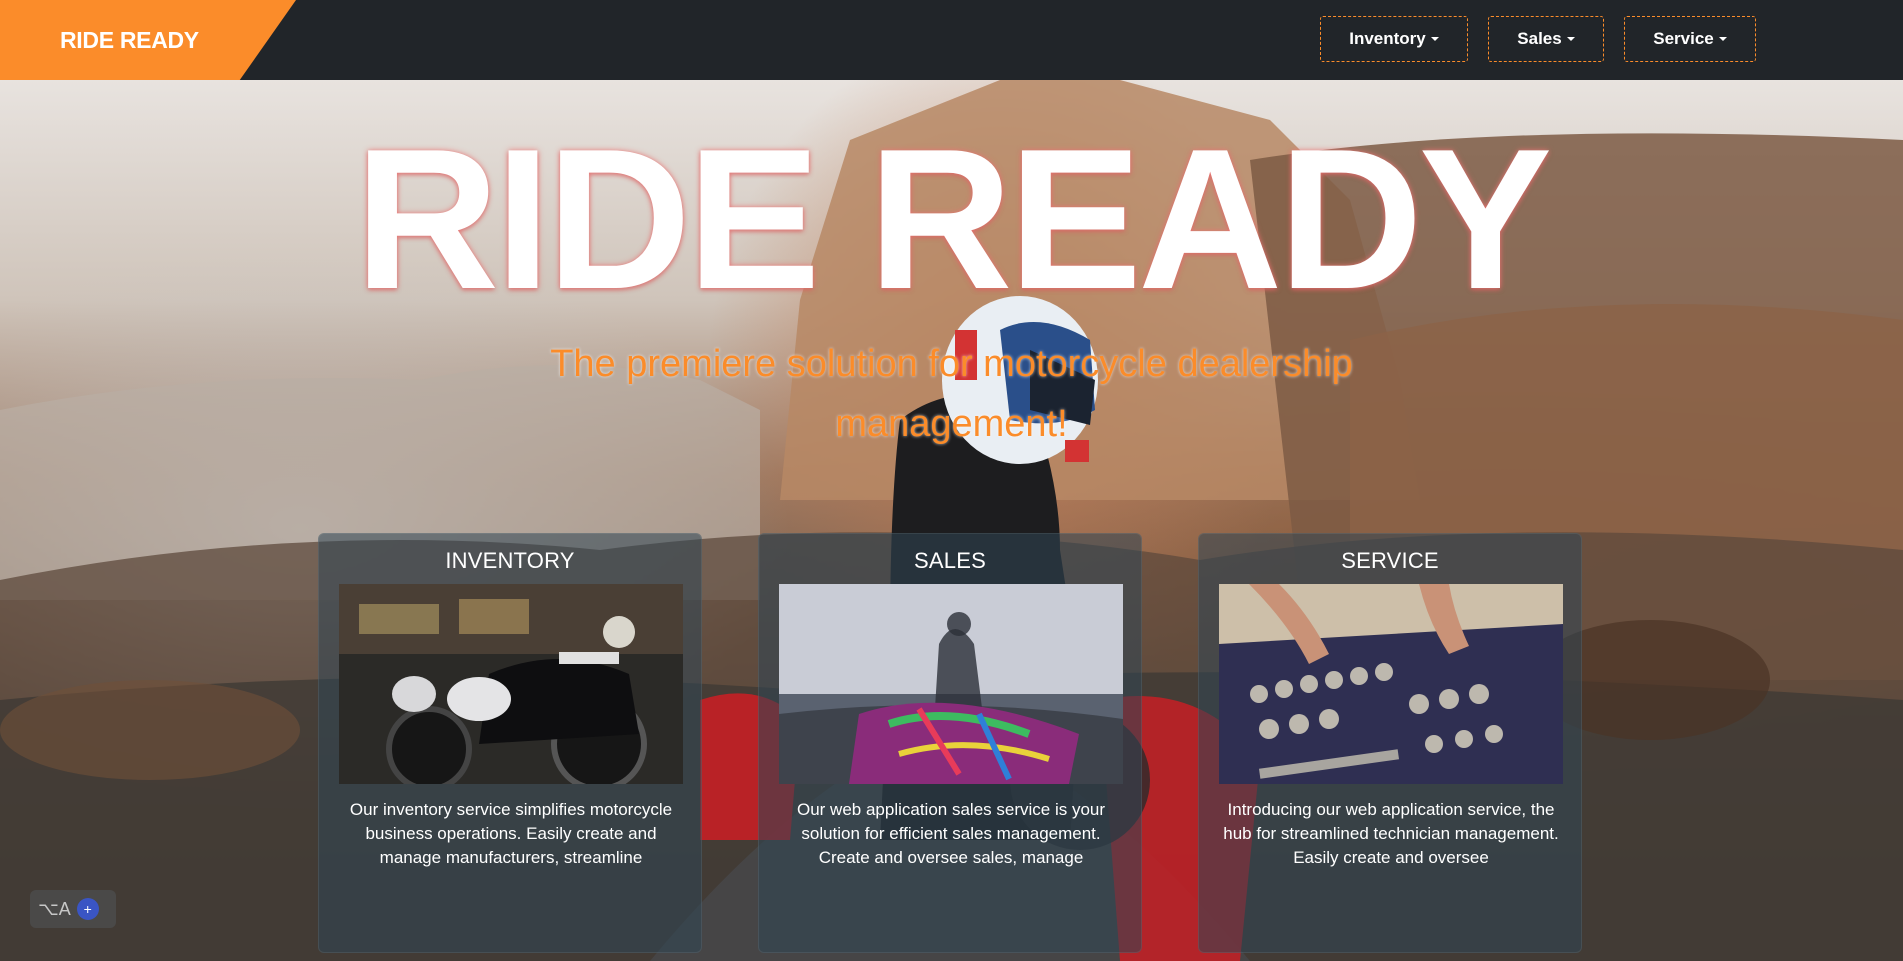 The image size is (1903, 961). I want to click on brand-logo-link: RIDE READY, so click(148, 40).